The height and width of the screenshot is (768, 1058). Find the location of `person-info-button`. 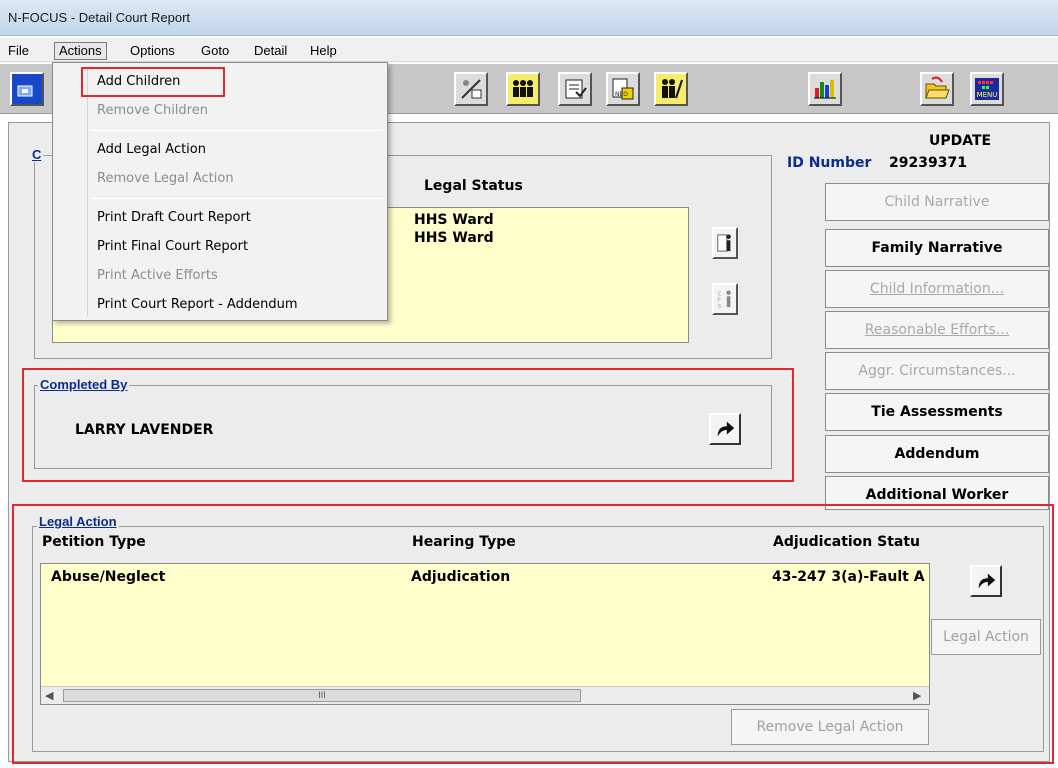

person-info-button is located at coordinates (725, 243).